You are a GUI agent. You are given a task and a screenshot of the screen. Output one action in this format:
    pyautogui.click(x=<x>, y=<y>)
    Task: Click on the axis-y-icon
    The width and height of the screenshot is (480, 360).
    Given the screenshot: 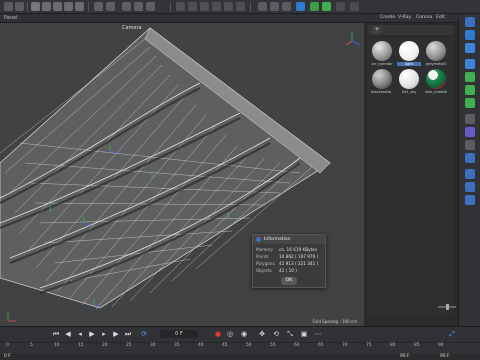 What is the action you would take?
    pyautogui.click(x=98, y=6)
    